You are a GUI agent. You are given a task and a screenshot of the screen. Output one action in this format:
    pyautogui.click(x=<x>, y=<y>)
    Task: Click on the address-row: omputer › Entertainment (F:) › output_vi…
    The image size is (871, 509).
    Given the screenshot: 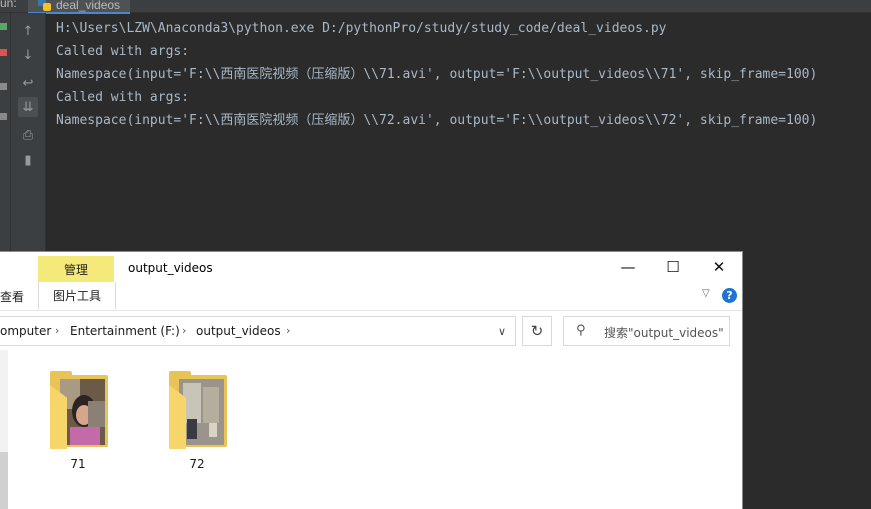 What is the action you would take?
    pyautogui.click(x=371, y=330)
    